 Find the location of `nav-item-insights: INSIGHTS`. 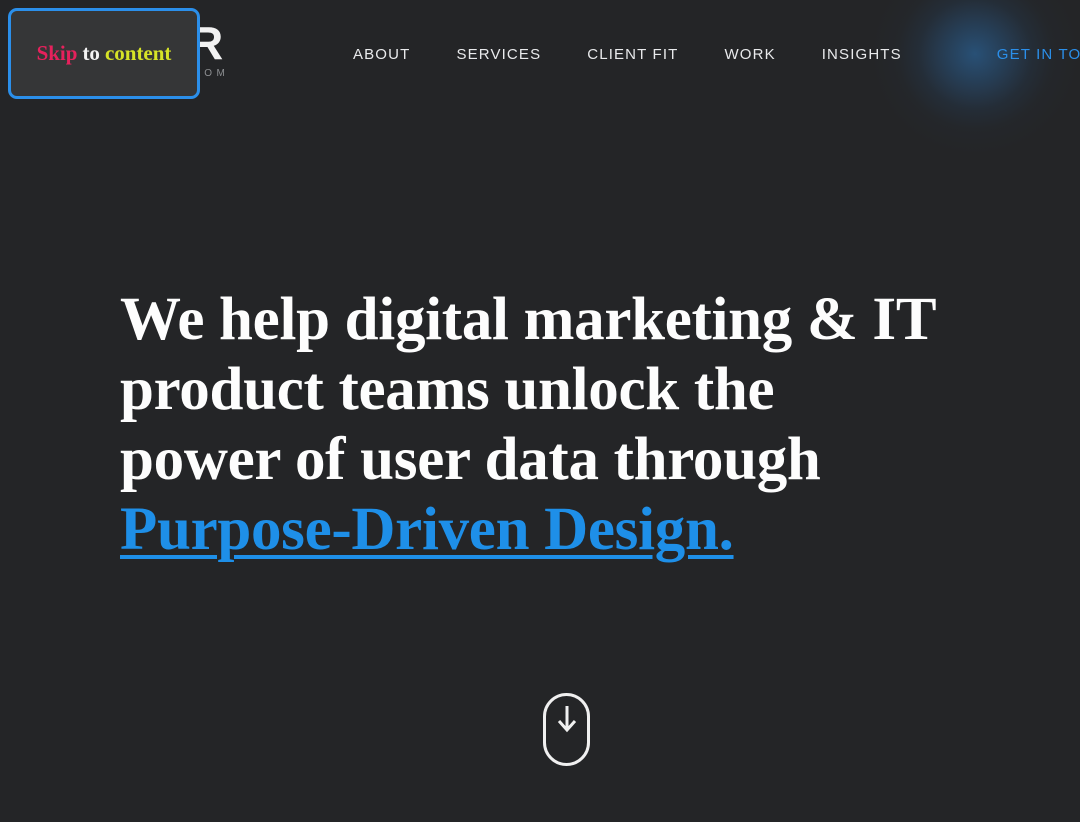

nav-item-insights: INSIGHTS is located at coordinates (862, 54).